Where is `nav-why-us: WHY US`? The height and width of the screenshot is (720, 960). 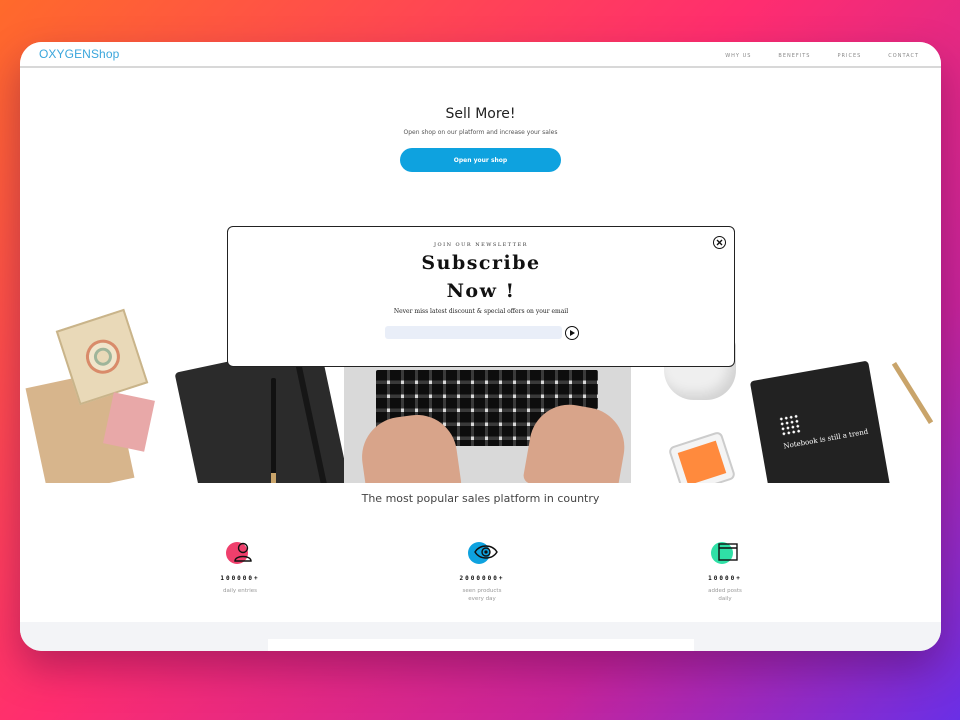 nav-why-us: WHY US is located at coordinates (738, 56).